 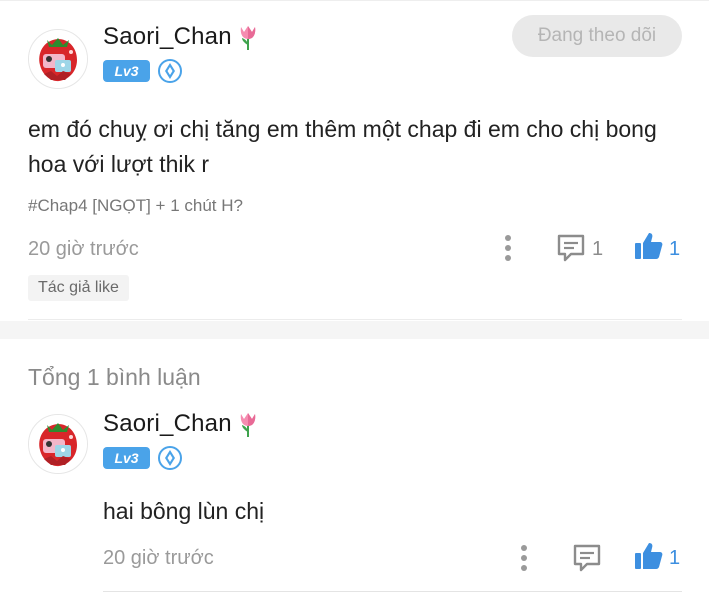 I want to click on reply-time: 20 giờ trước, so click(x=158, y=558).